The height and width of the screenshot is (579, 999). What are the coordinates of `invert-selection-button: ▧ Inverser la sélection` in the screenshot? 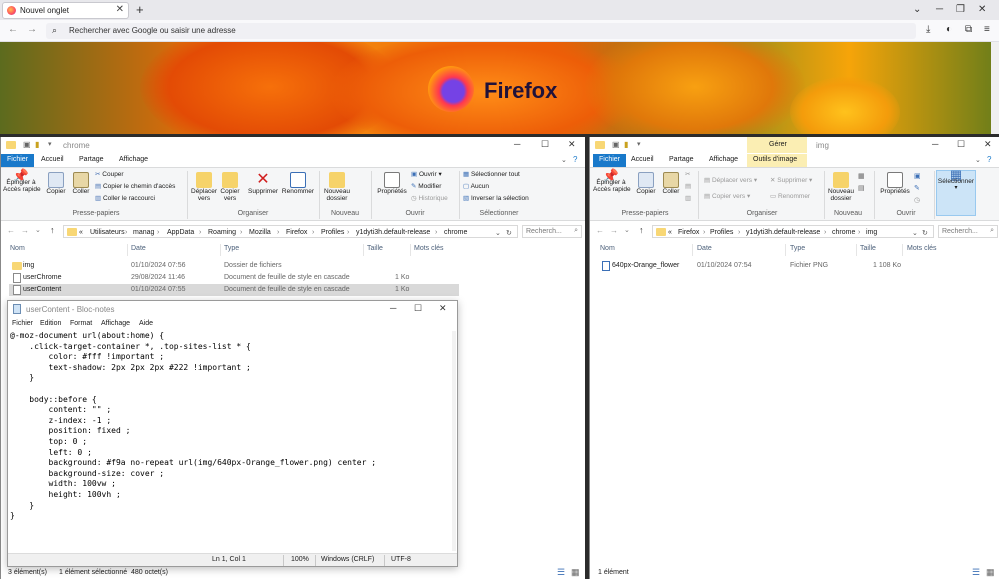 It's located at (496, 198).